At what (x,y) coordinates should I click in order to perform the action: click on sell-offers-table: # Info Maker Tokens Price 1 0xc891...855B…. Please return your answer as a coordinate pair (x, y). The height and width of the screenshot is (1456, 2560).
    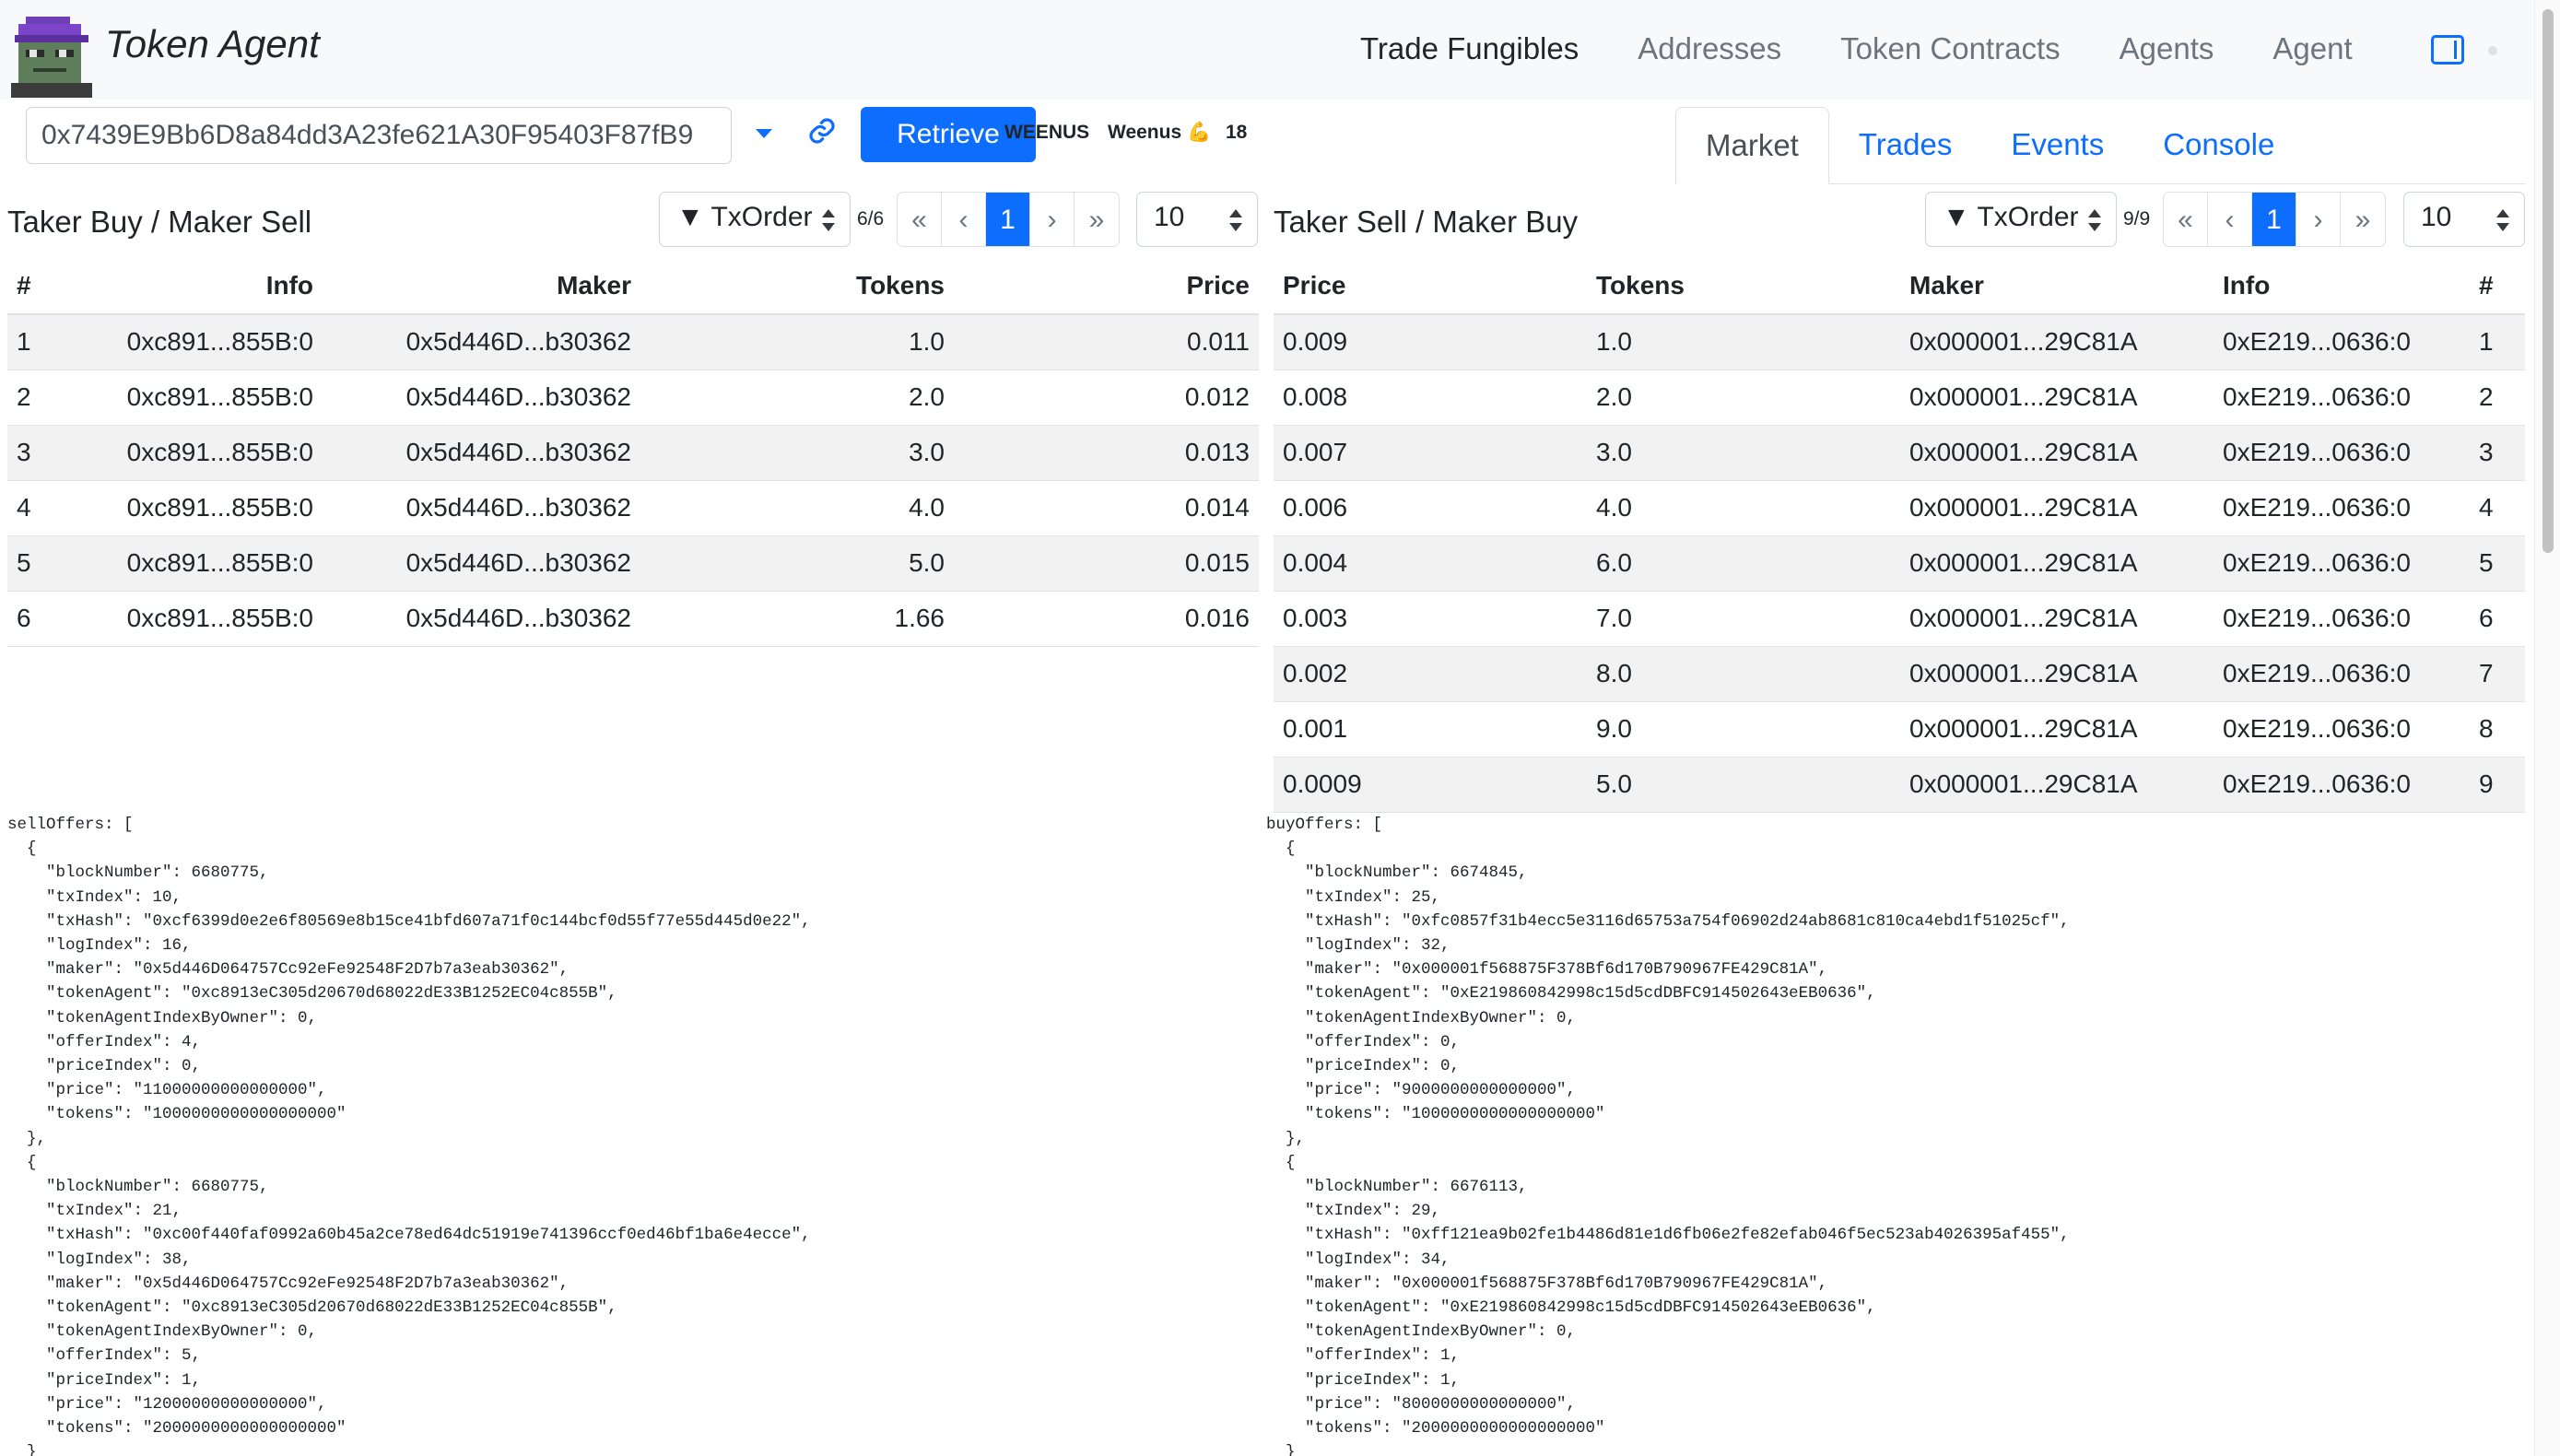
    Looking at the image, I should click on (633, 452).